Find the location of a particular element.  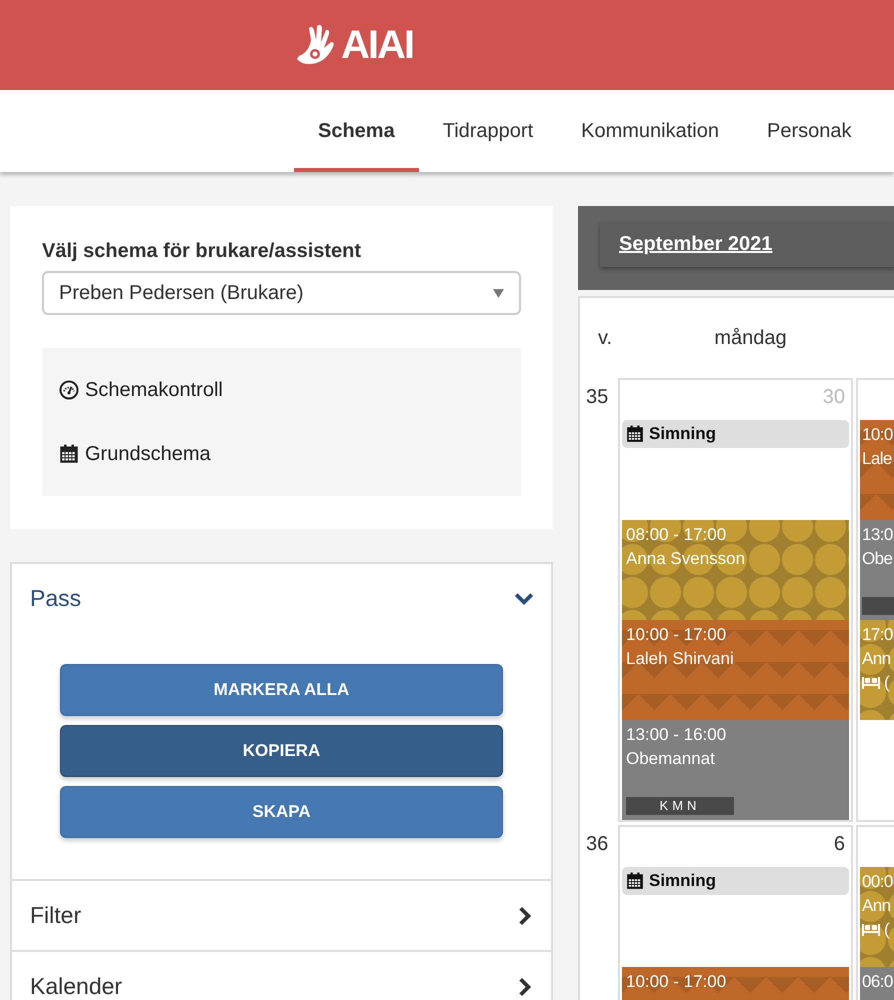

logo: AIAI is located at coordinates (354, 45).